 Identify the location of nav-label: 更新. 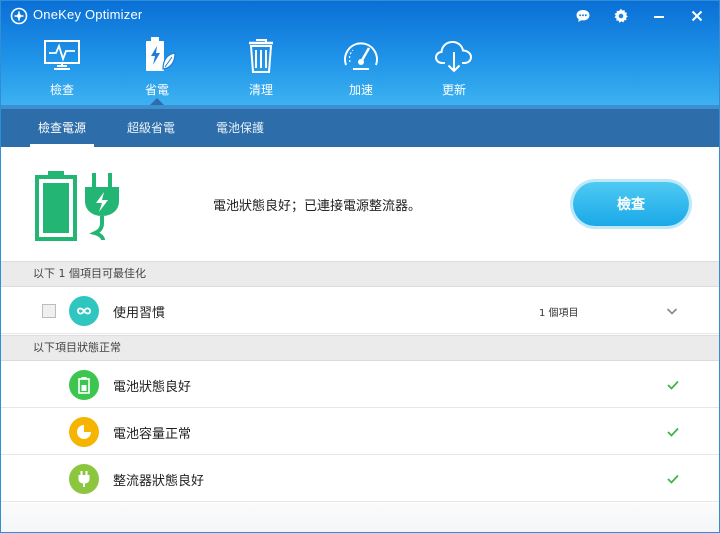
(453, 90).